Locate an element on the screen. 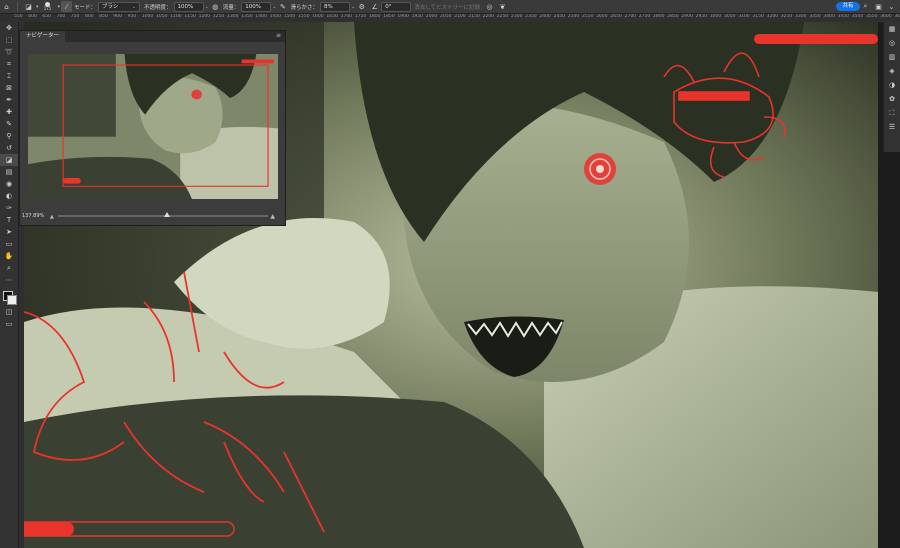 The image size is (900, 548). panel-menu-icon: ≡ is located at coordinates (278, 35).